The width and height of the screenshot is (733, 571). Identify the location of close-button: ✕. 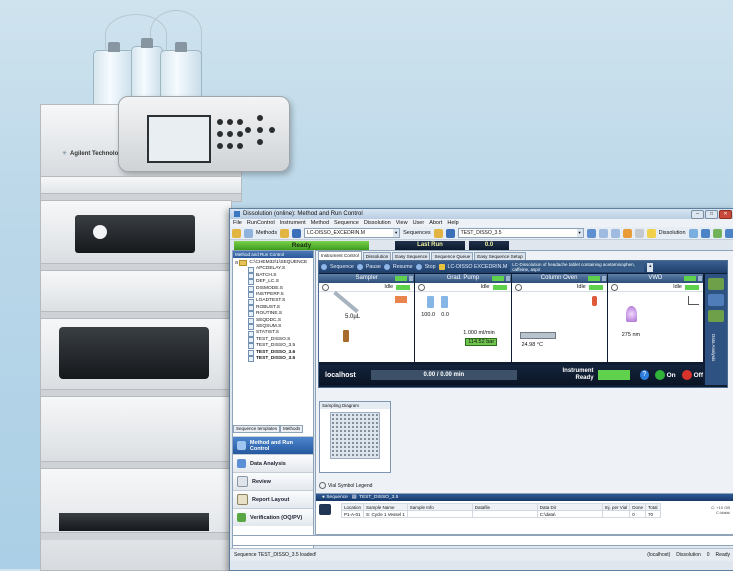
(725, 214).